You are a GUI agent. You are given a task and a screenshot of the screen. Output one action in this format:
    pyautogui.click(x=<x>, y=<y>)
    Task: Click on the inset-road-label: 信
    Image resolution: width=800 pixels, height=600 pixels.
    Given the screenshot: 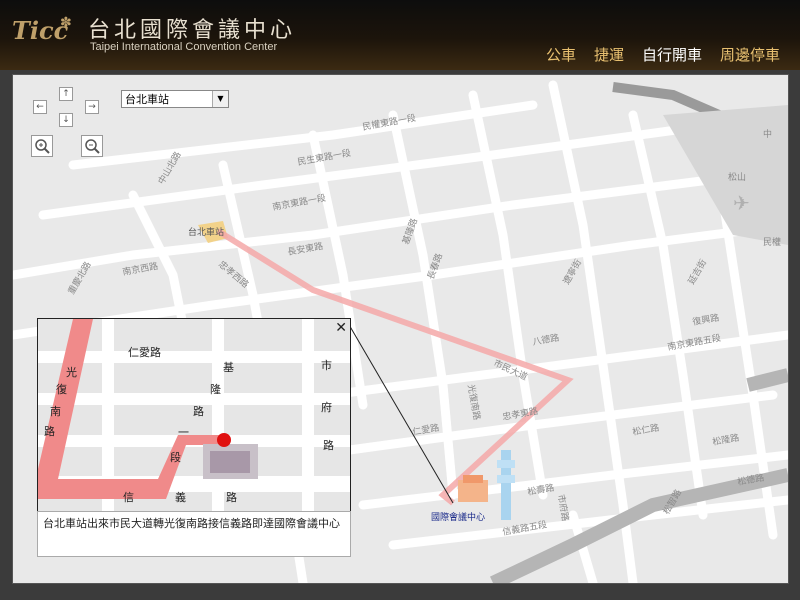 What is the action you would take?
    pyautogui.click(x=128, y=497)
    